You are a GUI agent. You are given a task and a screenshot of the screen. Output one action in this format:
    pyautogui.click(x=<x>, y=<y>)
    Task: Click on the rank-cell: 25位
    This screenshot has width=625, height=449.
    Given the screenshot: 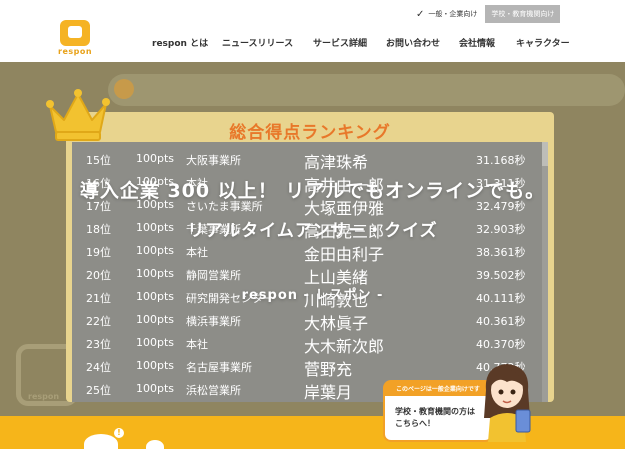 What is the action you would take?
    pyautogui.click(x=98, y=390)
    